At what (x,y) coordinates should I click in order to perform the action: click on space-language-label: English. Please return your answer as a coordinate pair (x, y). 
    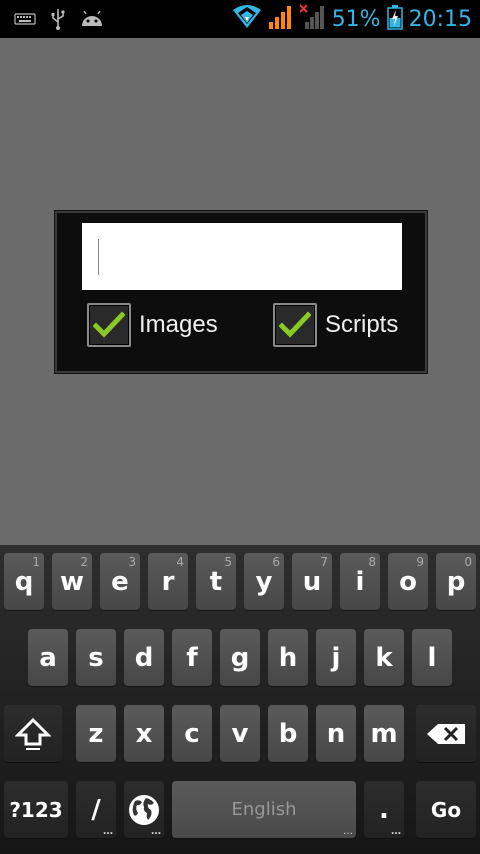
    Looking at the image, I should click on (264, 809).